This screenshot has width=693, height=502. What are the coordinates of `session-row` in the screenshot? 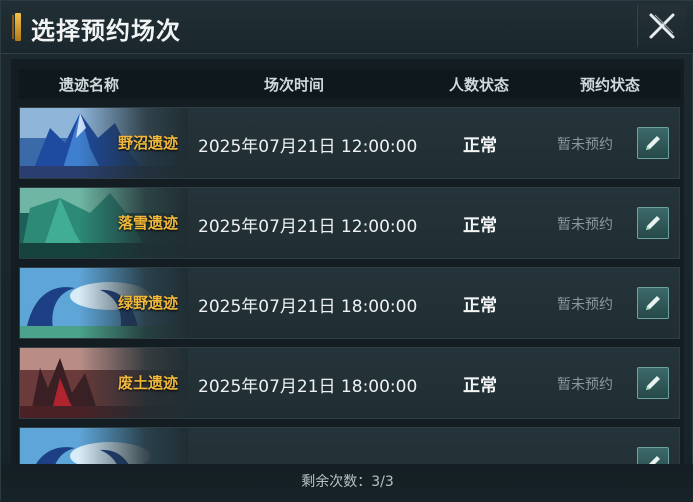 It's located at (349, 445).